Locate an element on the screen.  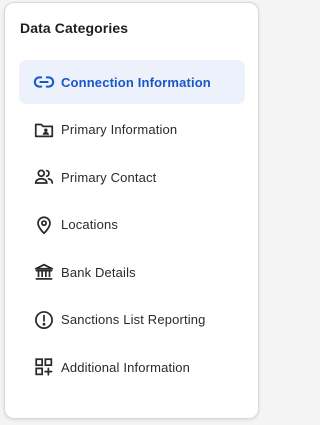
nav-item-label: Locations is located at coordinates (89, 224).